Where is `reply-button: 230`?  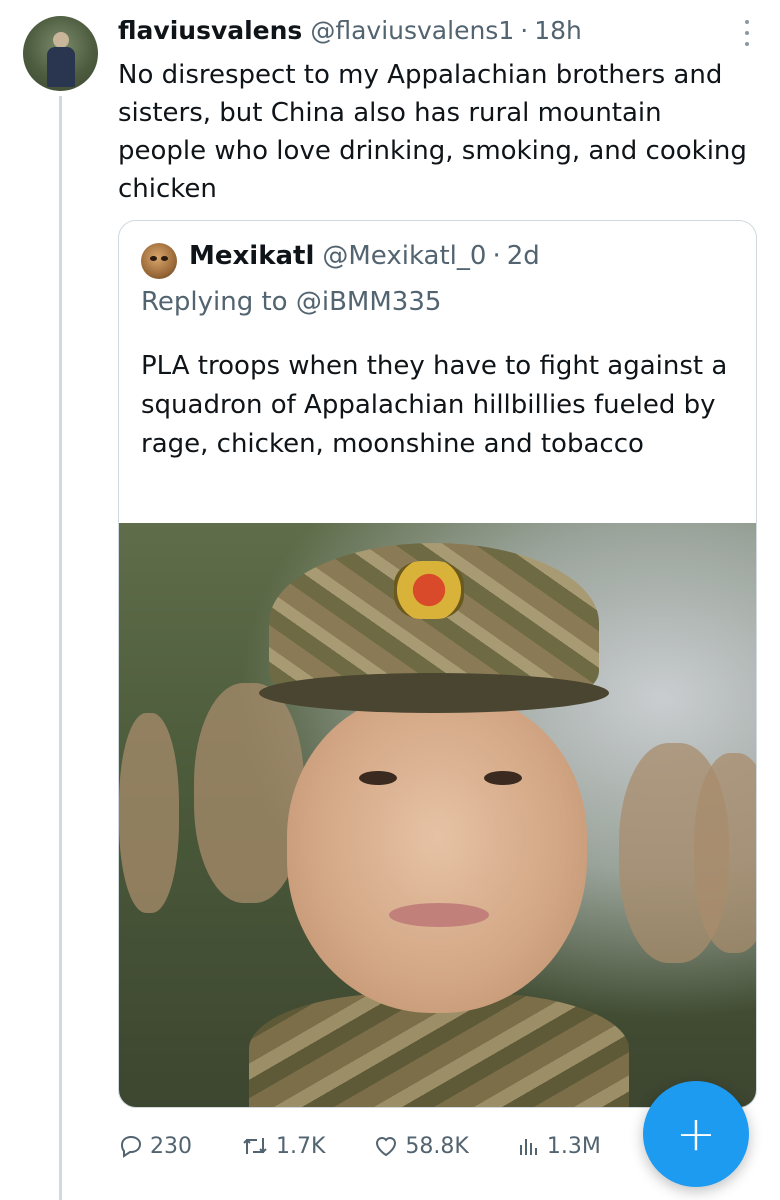 reply-button: 230 is located at coordinates (155, 1146).